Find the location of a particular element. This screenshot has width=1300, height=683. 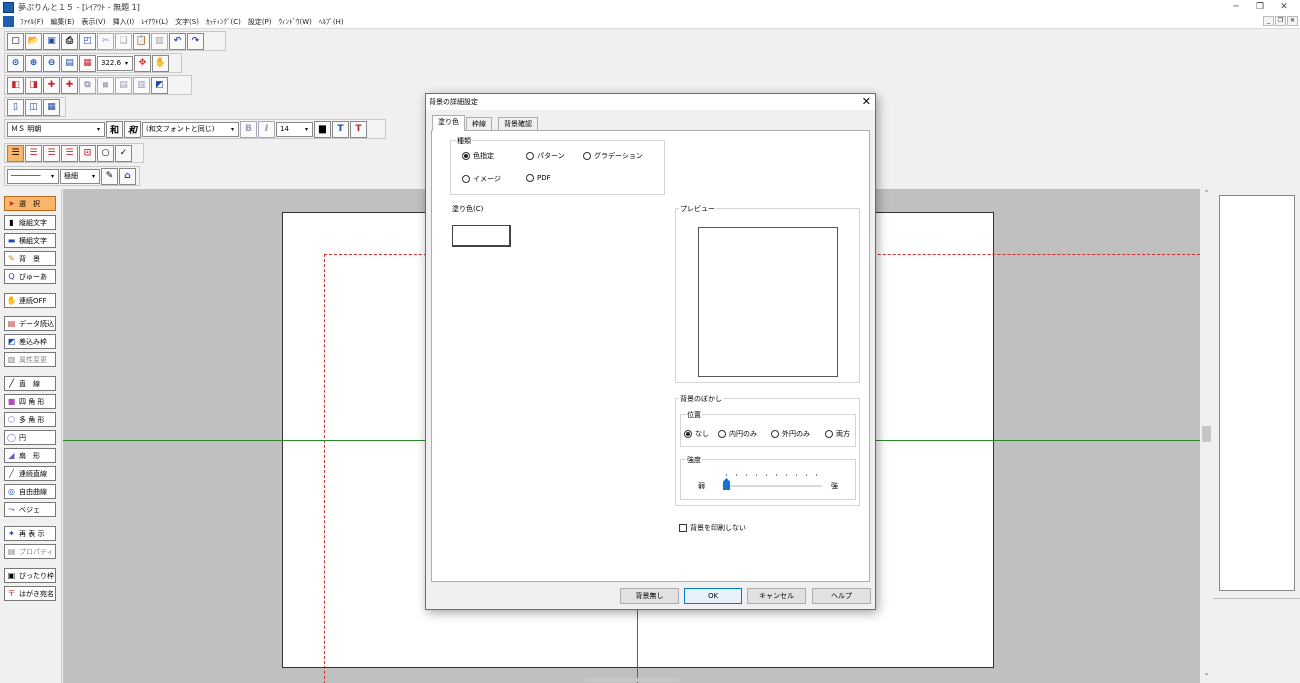

group-icon: ⧉ is located at coordinates (87, 85).